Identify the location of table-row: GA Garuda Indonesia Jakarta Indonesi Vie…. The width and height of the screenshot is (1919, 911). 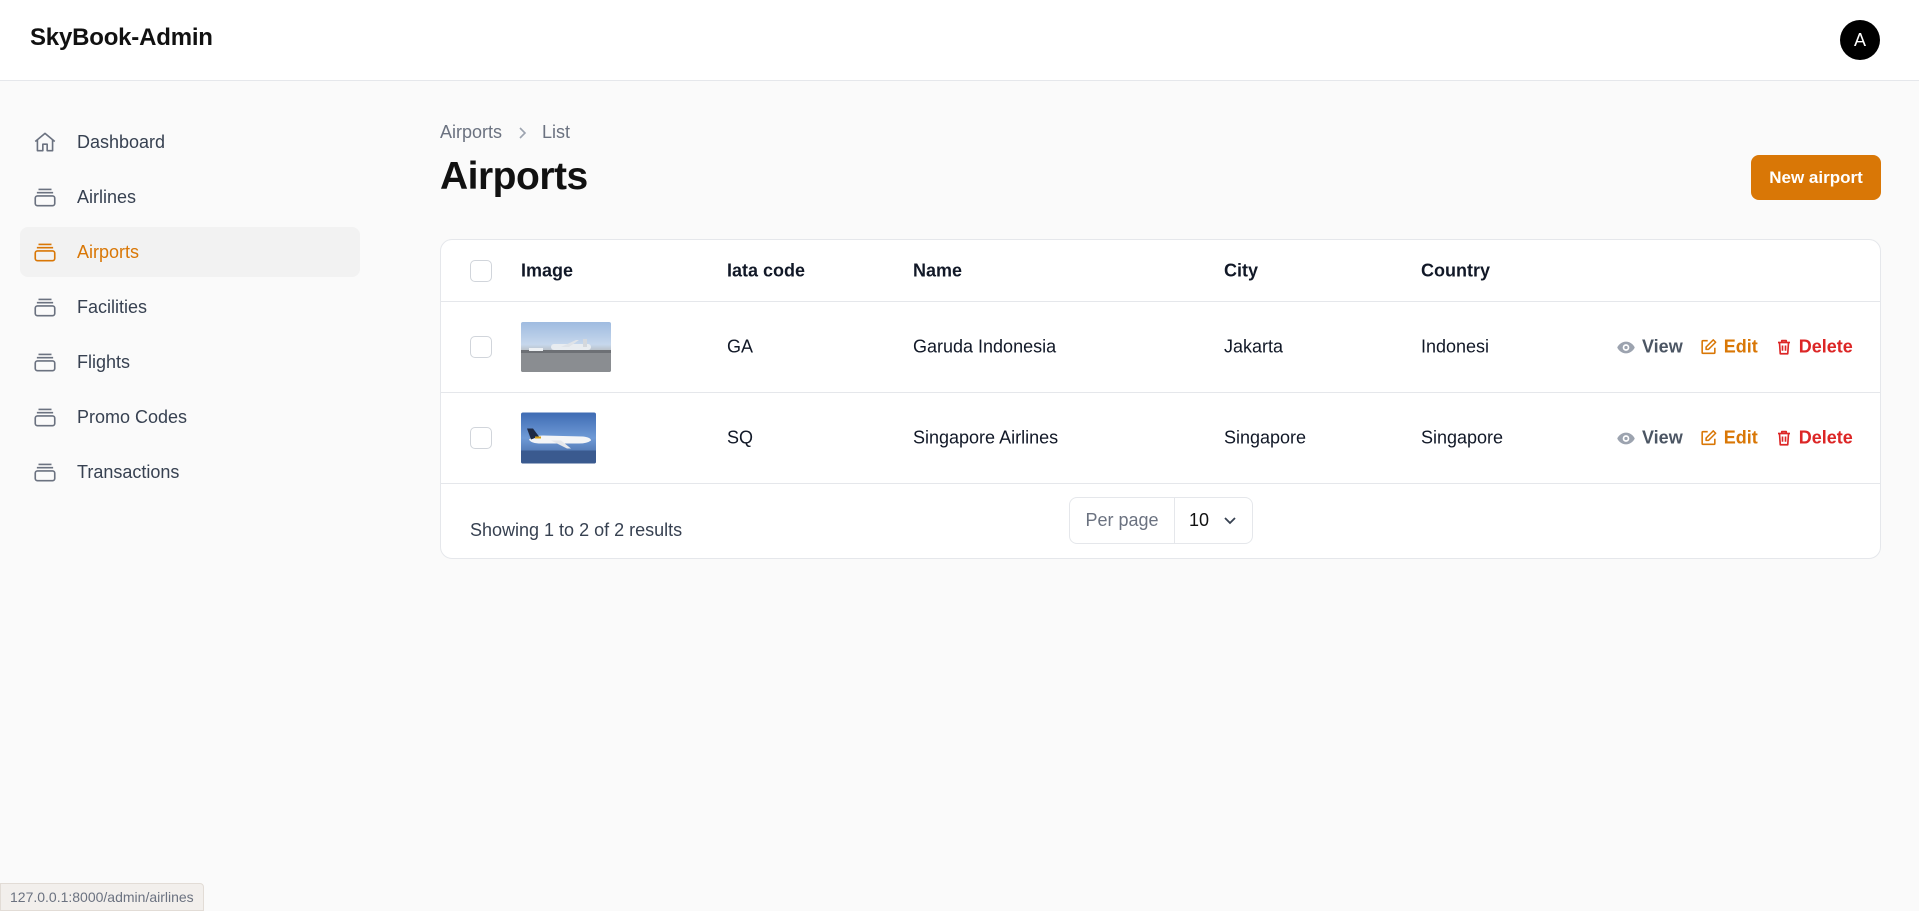
(1160, 347).